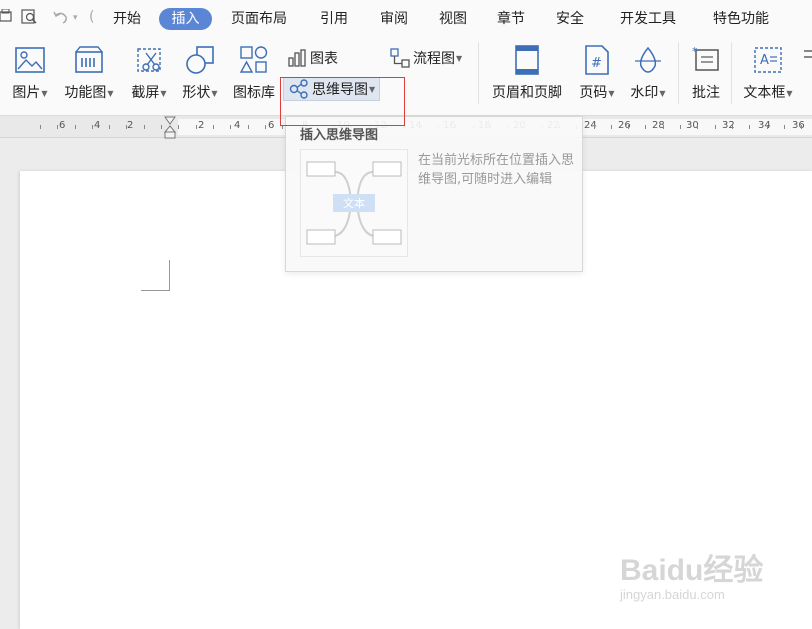  What do you see at coordinates (706, 60) in the screenshot?
I see `comment-icon: *` at bounding box center [706, 60].